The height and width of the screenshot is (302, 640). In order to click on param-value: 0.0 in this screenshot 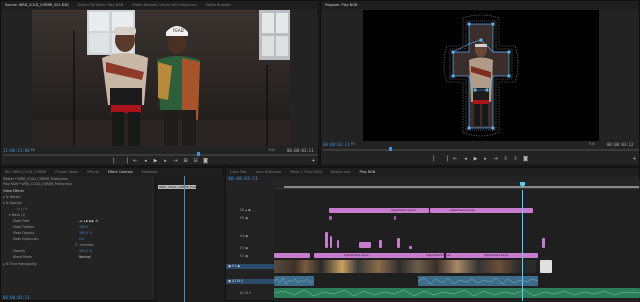, I will do `click(81, 239)`.